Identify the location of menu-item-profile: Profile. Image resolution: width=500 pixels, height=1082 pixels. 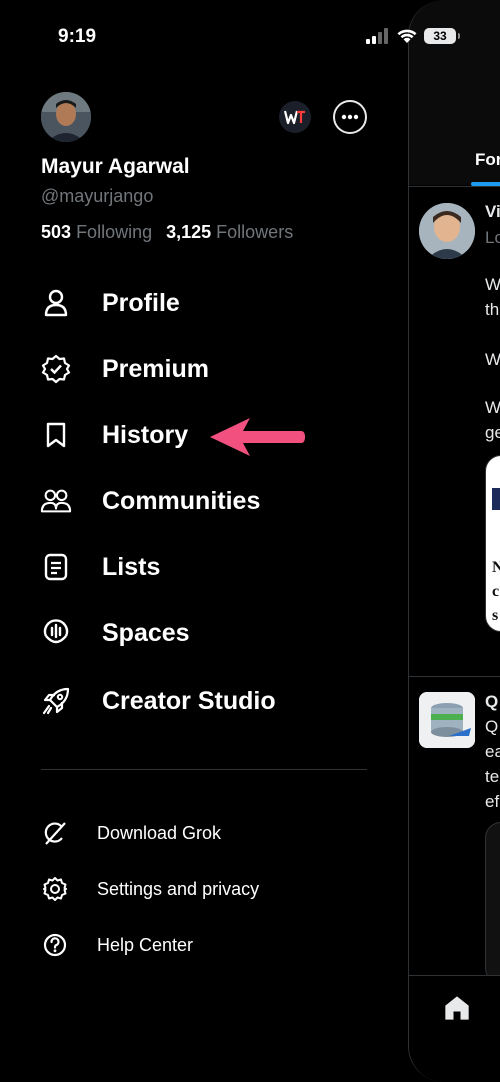
(110, 303).